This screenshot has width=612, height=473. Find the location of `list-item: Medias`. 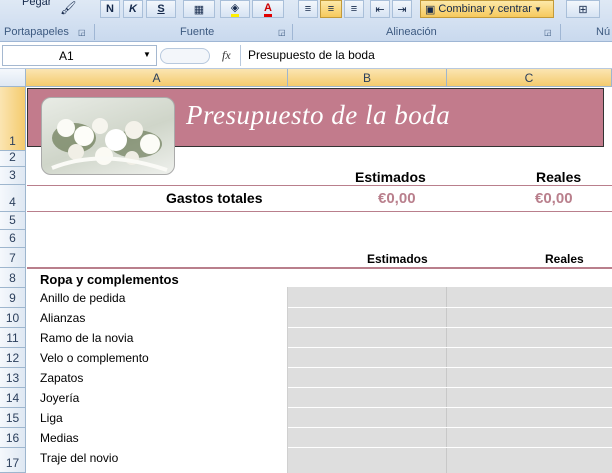

list-item: Medias is located at coordinates (59, 438).